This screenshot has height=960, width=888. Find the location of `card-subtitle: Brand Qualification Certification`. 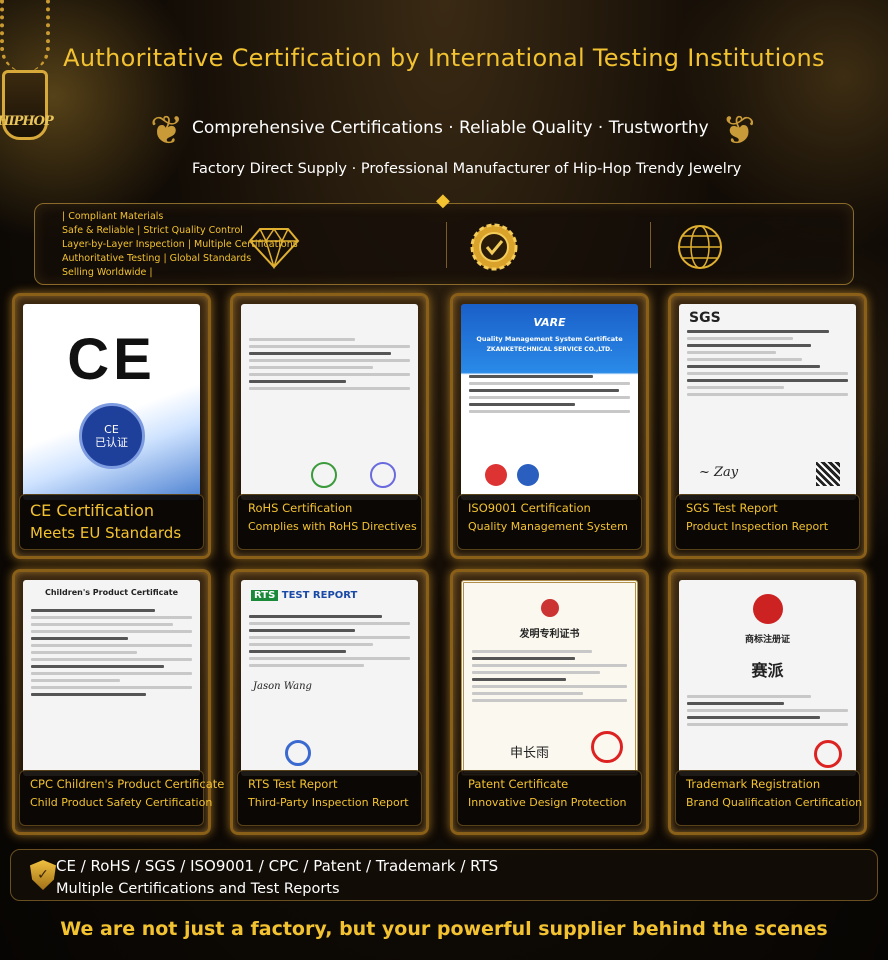

card-subtitle: Brand Qualification Certification is located at coordinates (774, 802).